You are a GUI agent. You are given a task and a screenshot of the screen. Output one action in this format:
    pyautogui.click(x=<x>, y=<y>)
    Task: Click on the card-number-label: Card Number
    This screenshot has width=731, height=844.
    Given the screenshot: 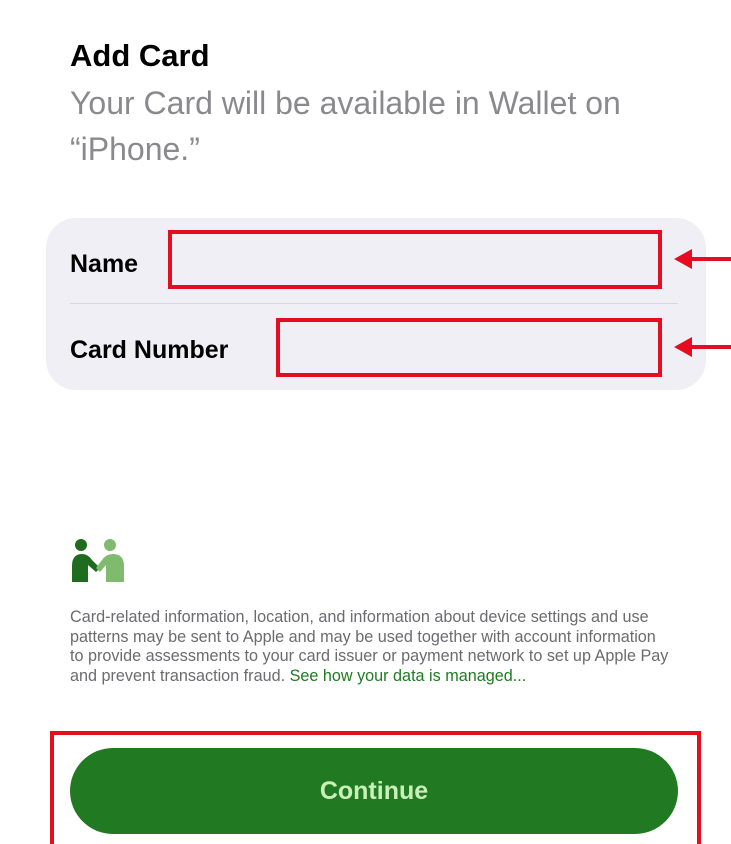 What is the action you would take?
    pyautogui.click(x=149, y=350)
    